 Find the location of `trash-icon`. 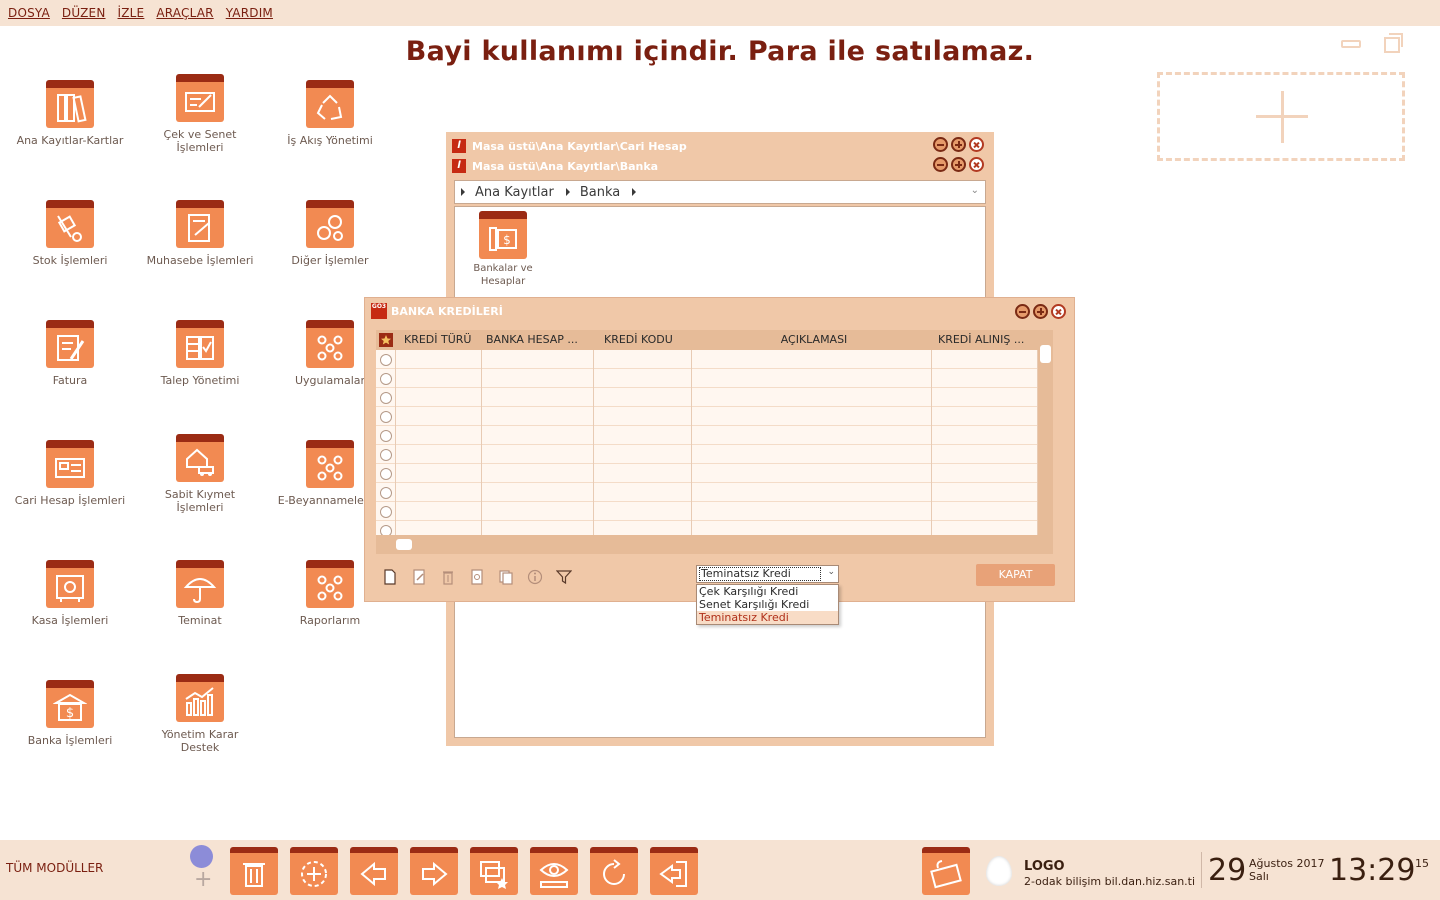

trash-icon is located at coordinates (254, 871).